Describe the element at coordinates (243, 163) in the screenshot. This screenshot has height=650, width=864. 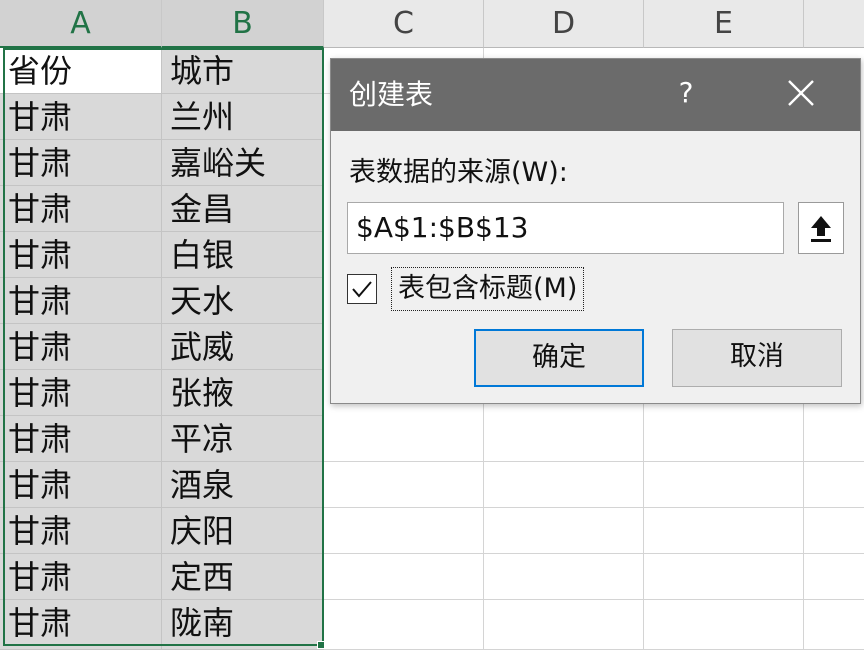
I see `cell-b3: 嘉峪关` at that location.